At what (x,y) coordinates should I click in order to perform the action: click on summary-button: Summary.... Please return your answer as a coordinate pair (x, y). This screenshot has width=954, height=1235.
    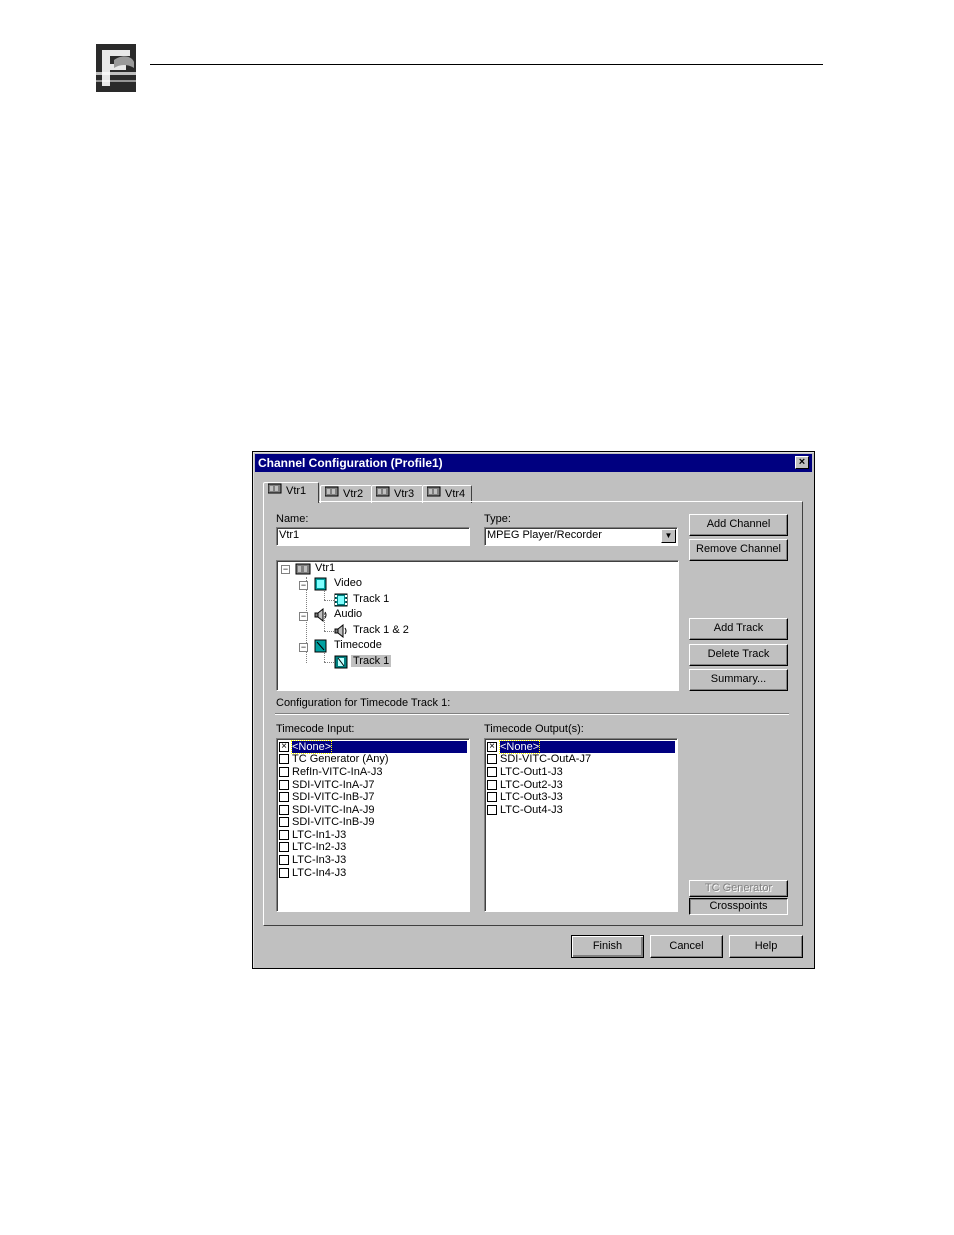
    Looking at the image, I should click on (738, 680).